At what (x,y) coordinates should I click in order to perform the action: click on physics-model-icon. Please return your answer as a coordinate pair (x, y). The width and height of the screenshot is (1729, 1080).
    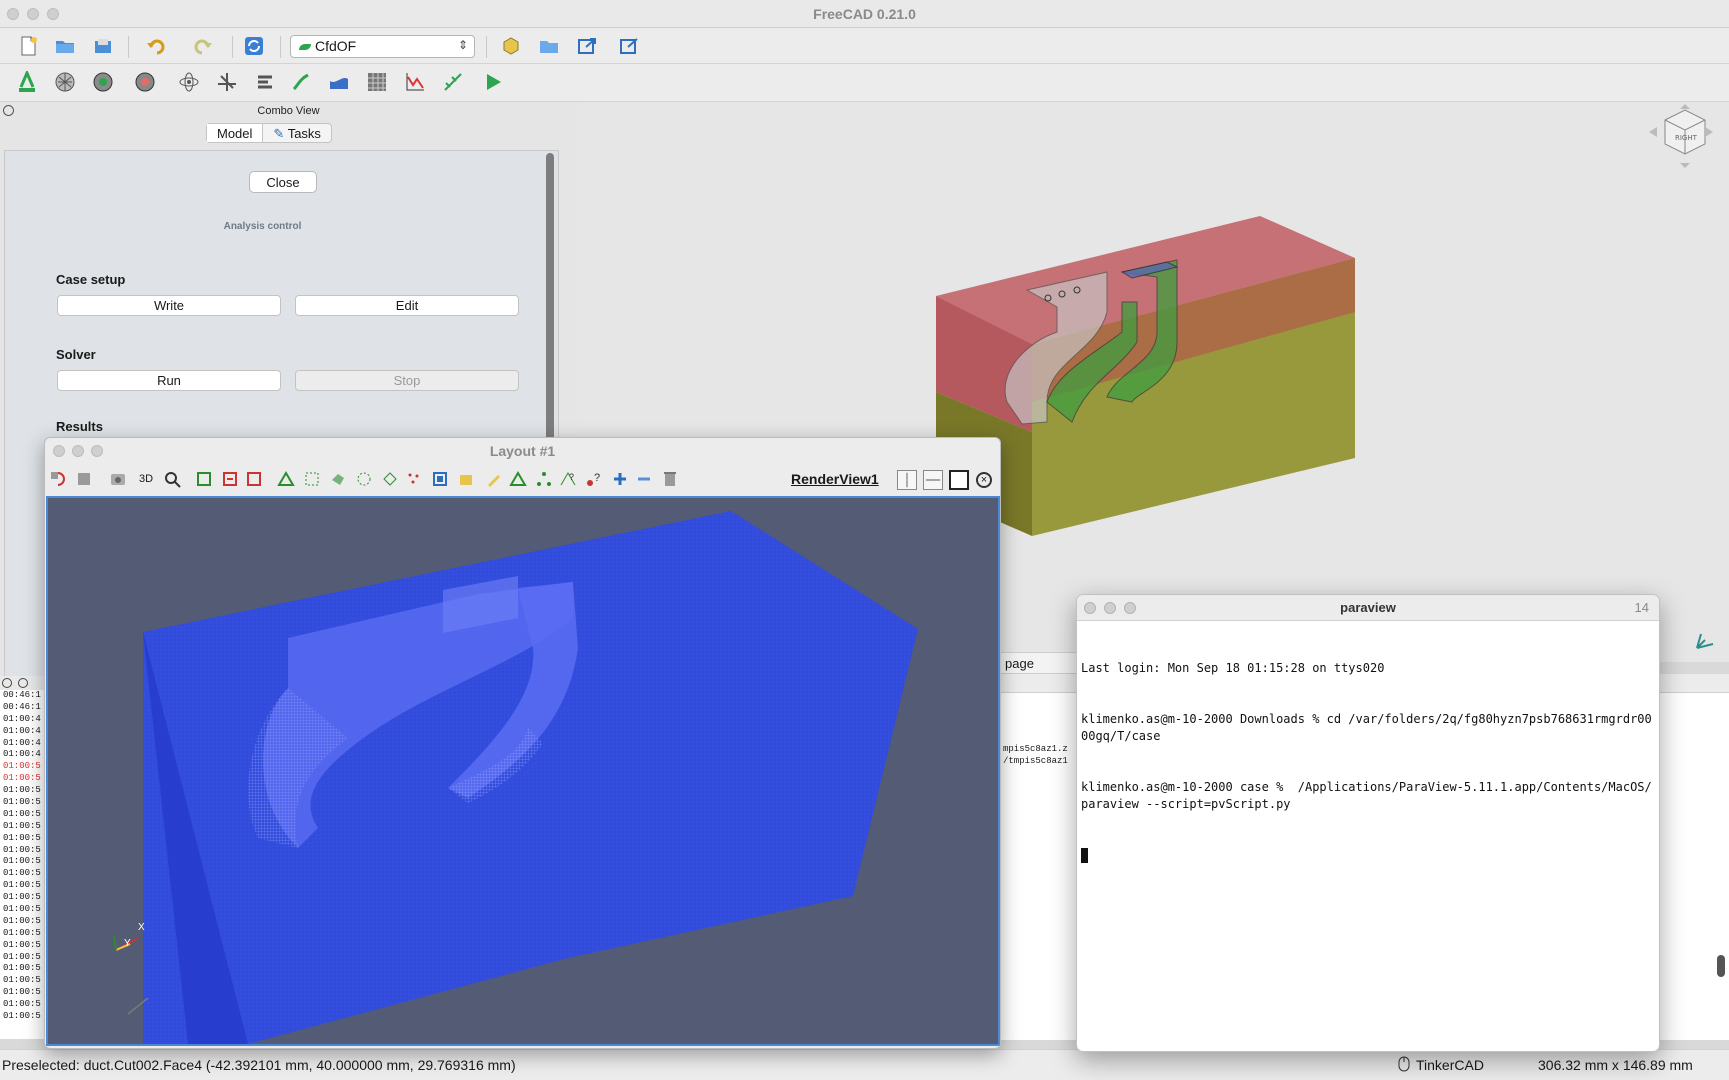
    Looking at the image, I should click on (189, 82).